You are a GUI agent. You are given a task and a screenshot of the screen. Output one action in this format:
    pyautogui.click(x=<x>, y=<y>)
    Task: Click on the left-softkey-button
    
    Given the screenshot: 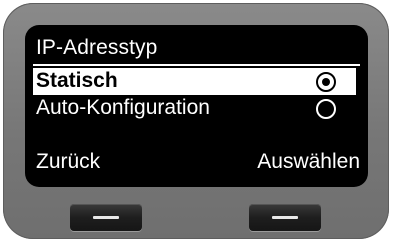 What is the action you would take?
    pyautogui.click(x=106, y=217)
    